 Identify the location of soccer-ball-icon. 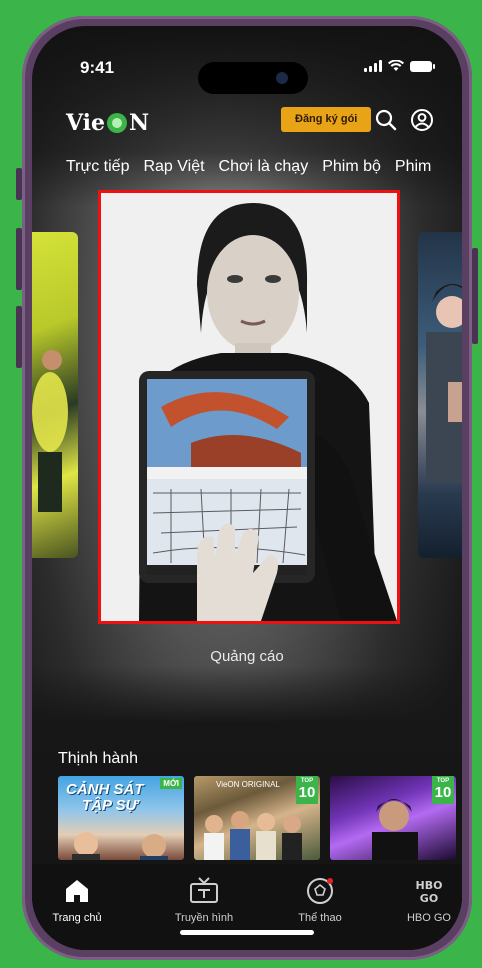
(320, 891).